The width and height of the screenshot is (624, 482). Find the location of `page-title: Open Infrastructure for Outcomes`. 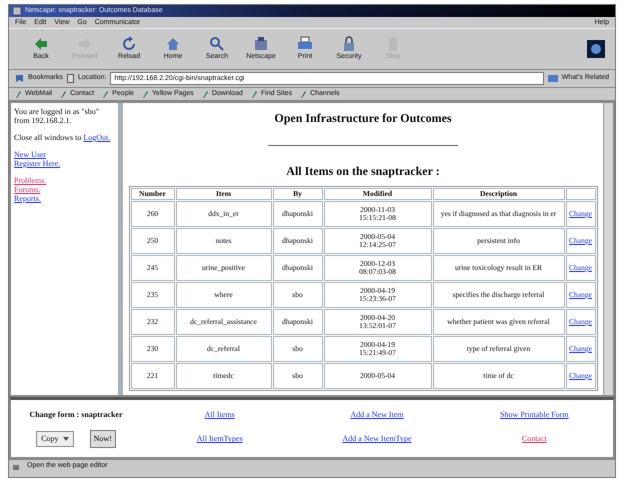

page-title: Open Infrastructure for Outcomes is located at coordinates (363, 118).